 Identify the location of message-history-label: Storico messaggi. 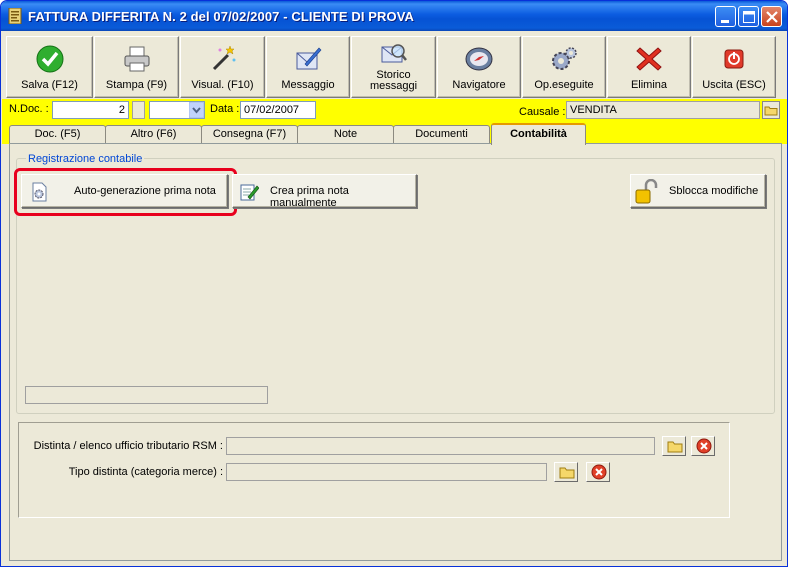
(393, 80).